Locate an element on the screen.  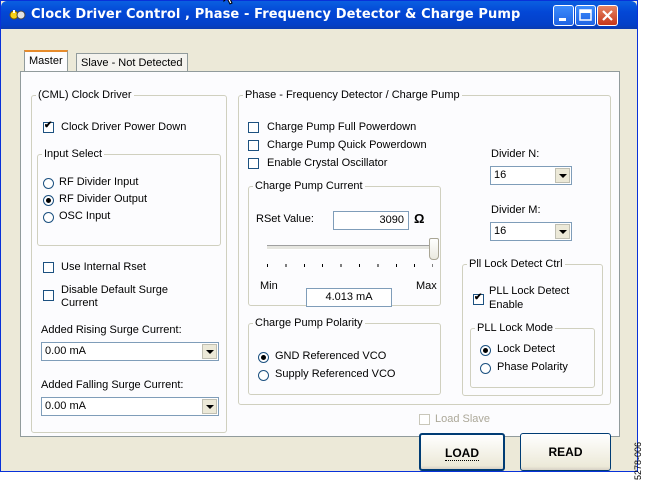
slider-ticks is located at coordinates (350, 265).